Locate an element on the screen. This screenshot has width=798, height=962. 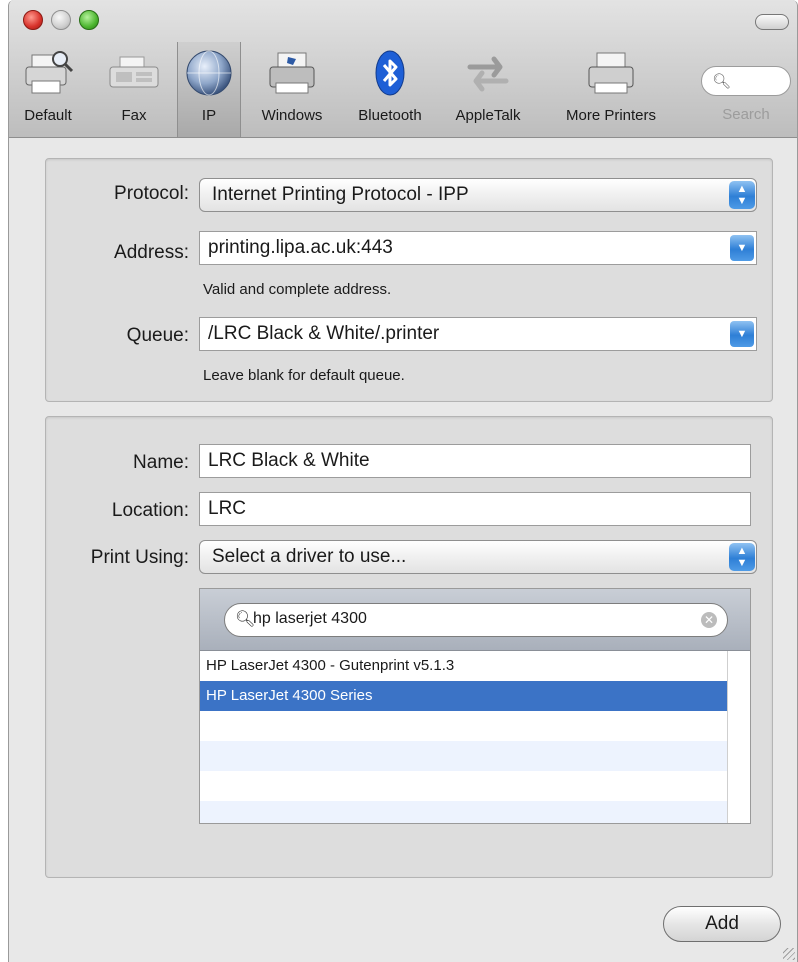
add-button: Add is located at coordinates (722, 924).